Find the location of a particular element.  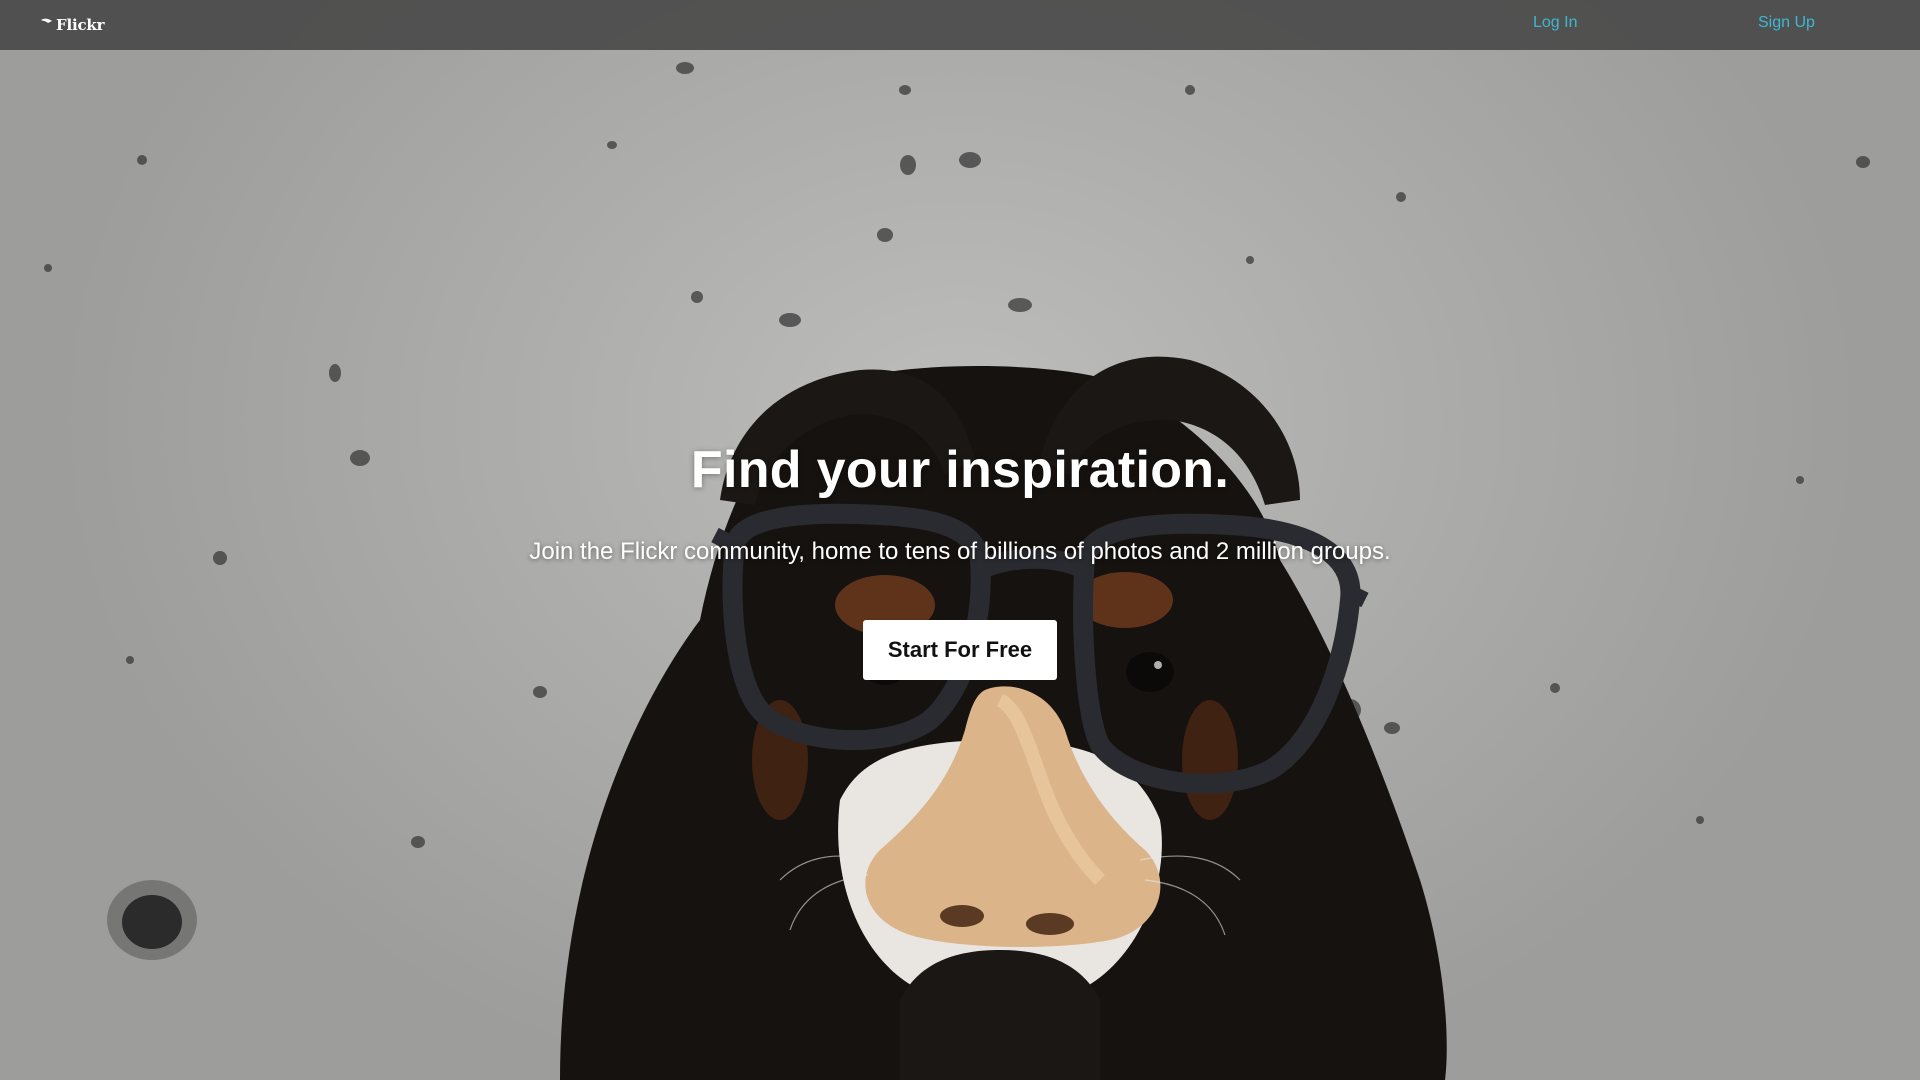

flickr-logo: Flickr is located at coordinates (72, 25).